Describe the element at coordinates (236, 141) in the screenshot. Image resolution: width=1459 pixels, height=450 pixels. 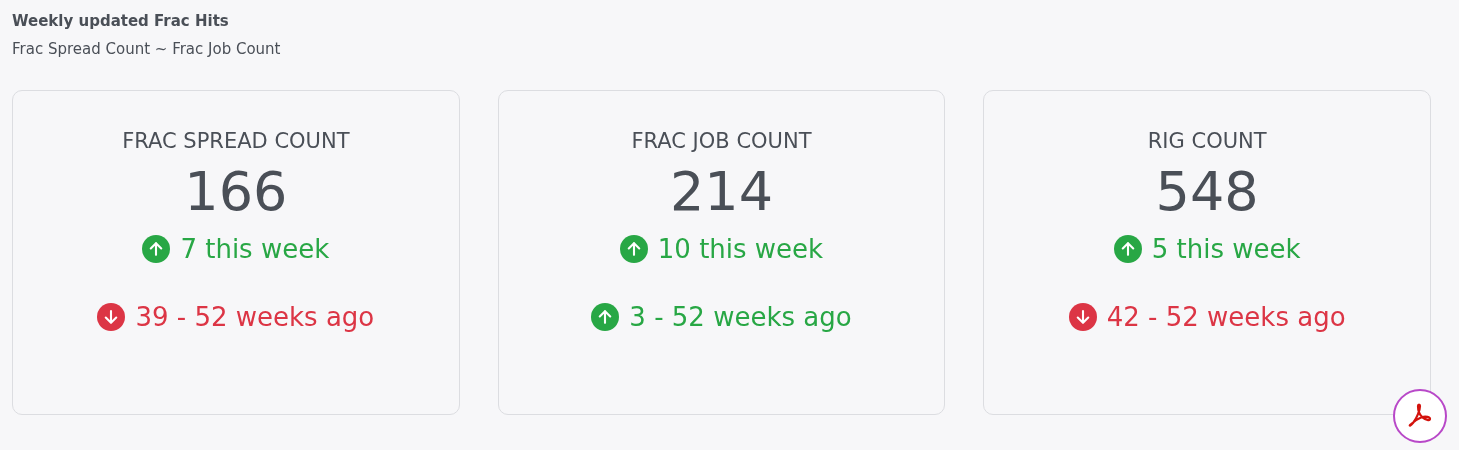
I see `stat-title: FRAC SPREAD COUNT` at that location.